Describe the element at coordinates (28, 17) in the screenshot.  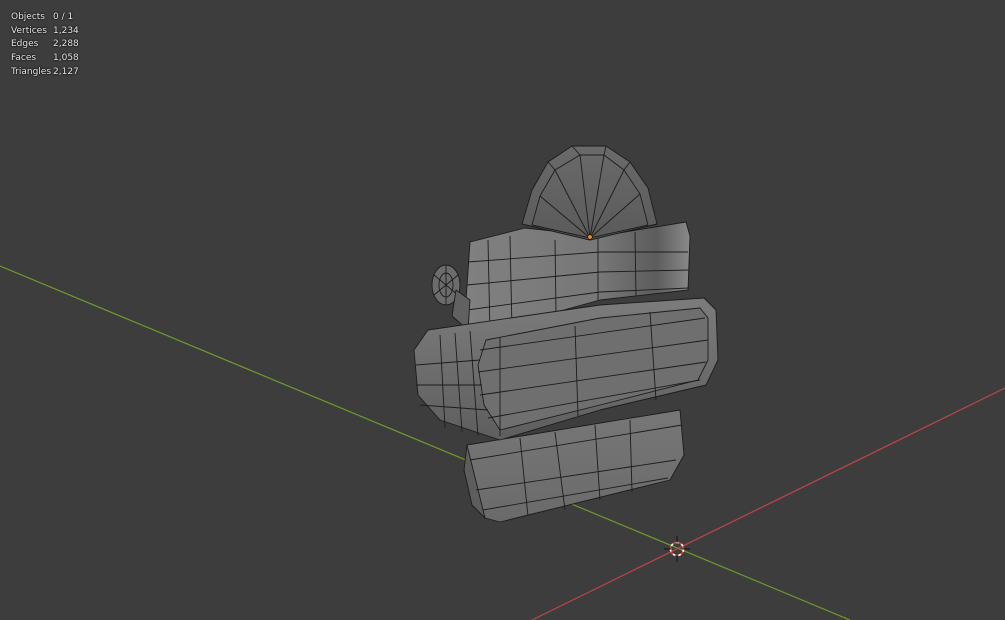
I see `stat-label: Objects` at that location.